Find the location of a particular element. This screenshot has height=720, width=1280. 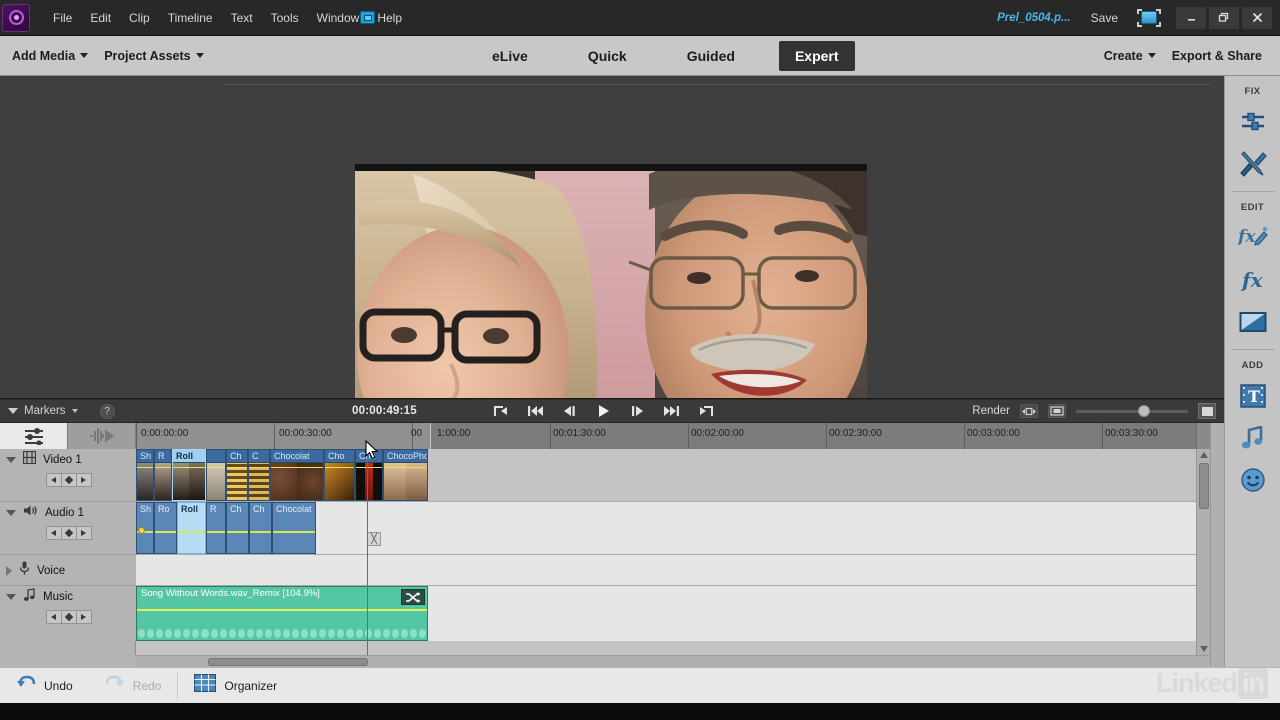

screen-capture-icon is located at coordinates (1149, 18).